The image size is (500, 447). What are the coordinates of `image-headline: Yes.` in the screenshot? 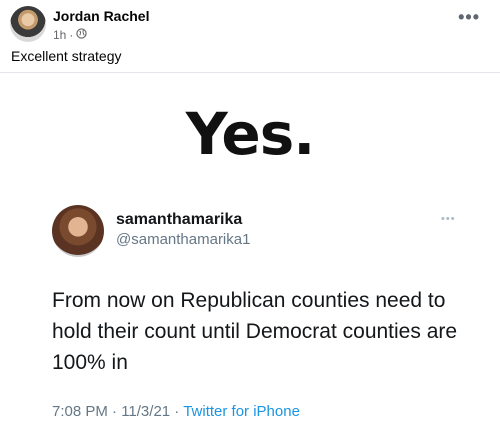 It's located at (250, 134).